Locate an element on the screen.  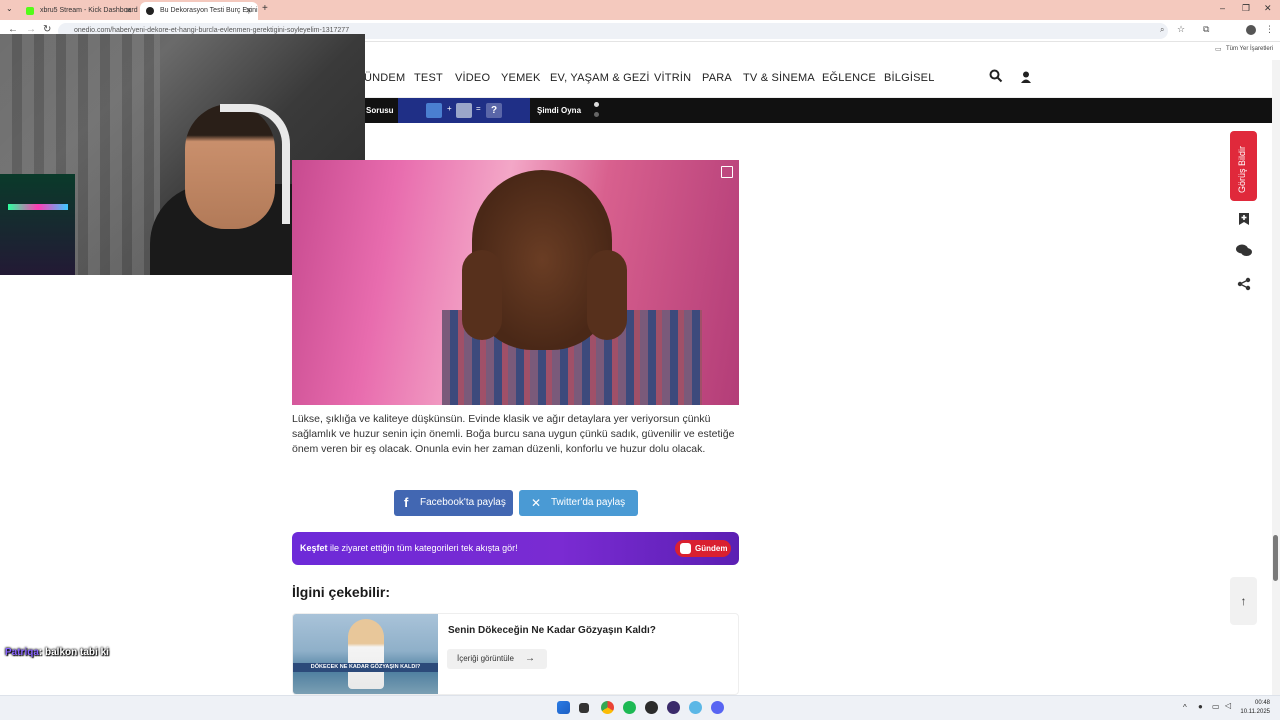
article-gif is located at coordinates (515, 282).